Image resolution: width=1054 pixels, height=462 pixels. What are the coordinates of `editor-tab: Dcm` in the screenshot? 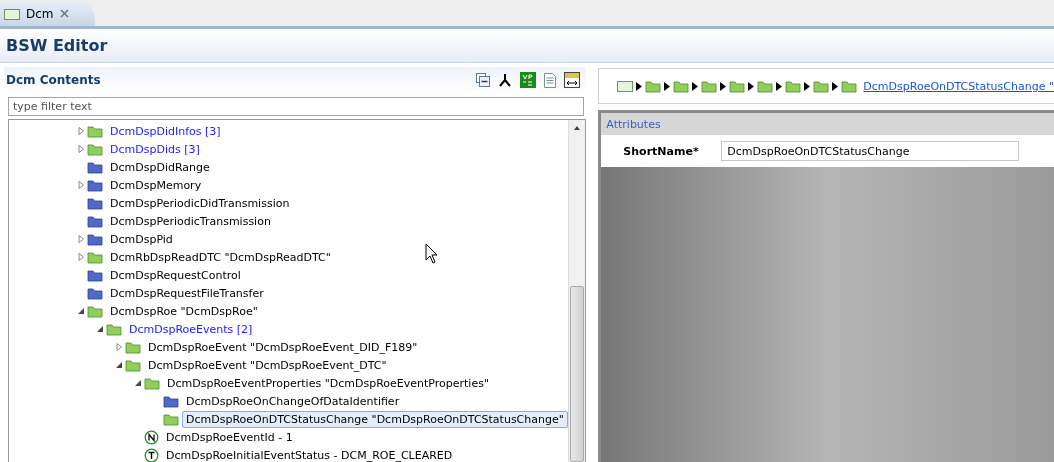 It's located at (47, 13).